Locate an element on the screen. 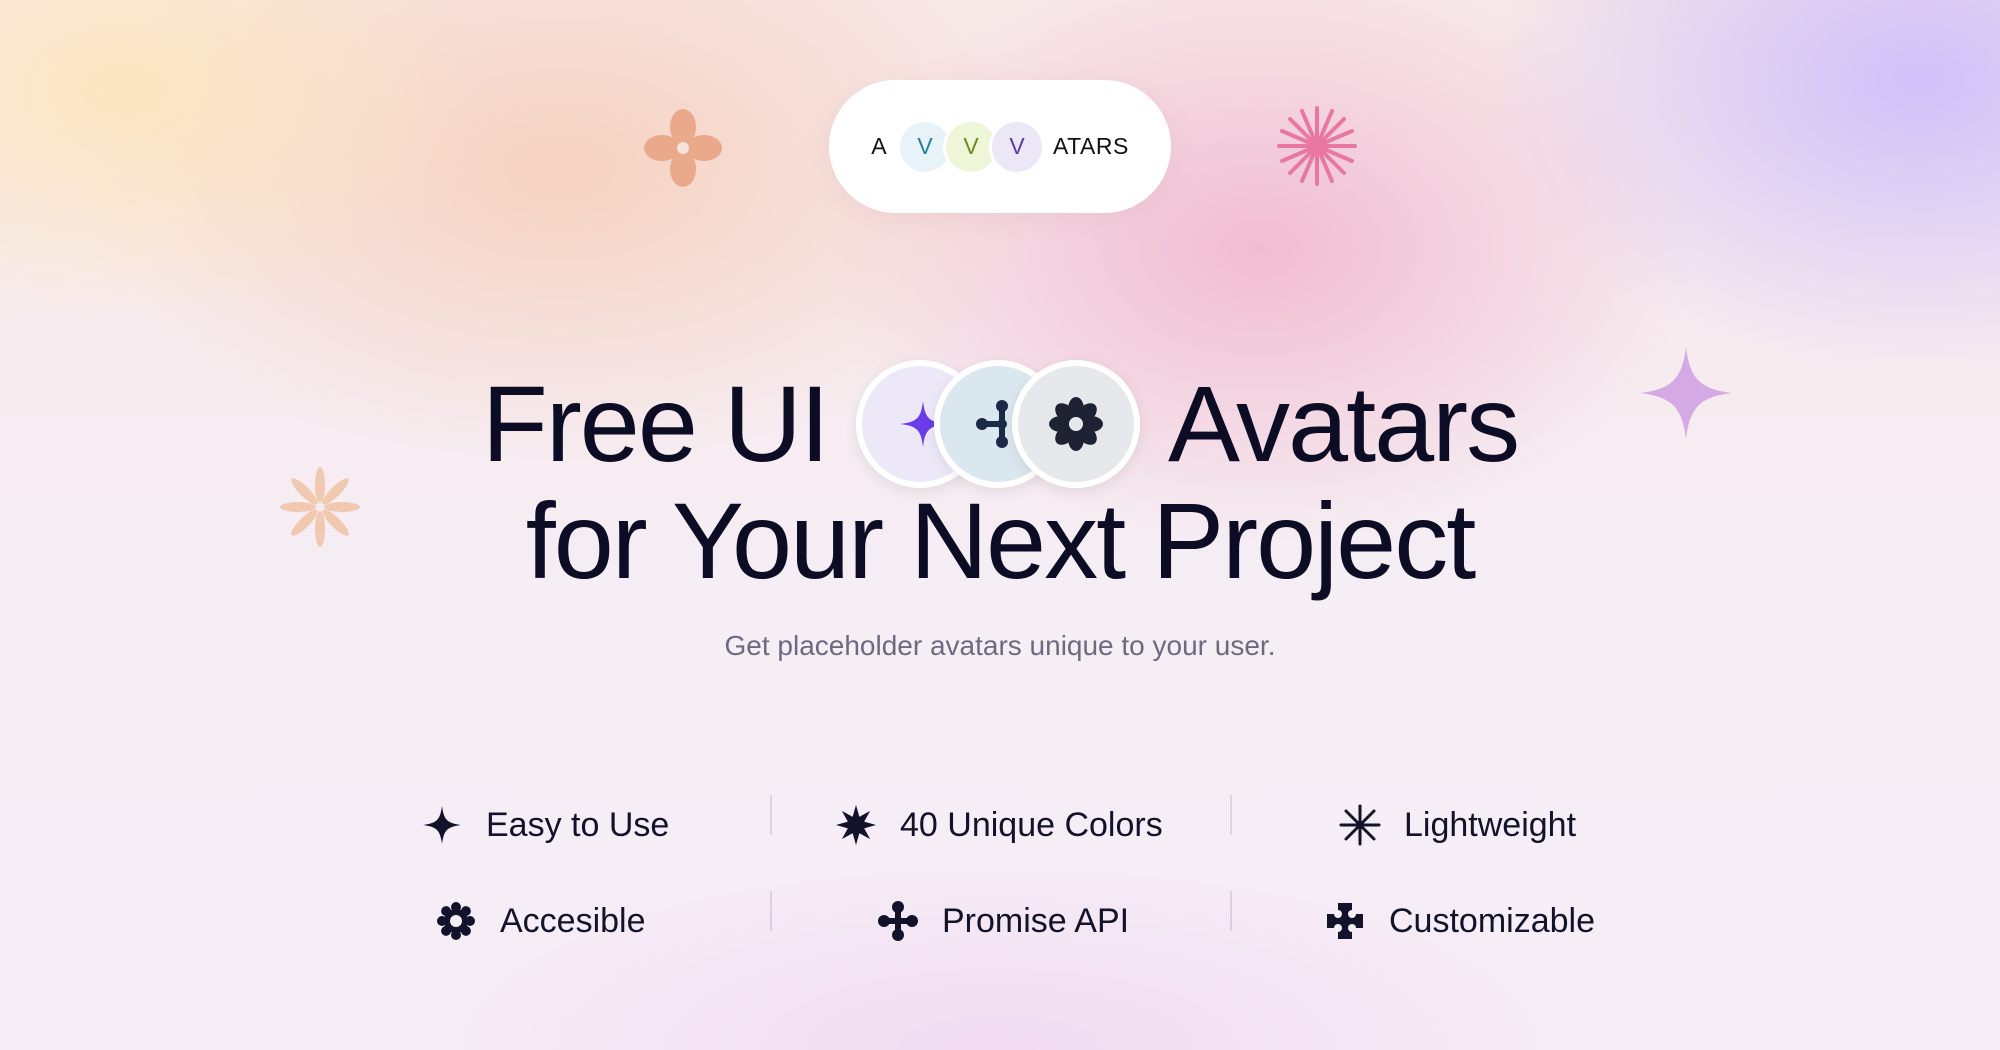 This screenshot has height=1050, width=2000. four-dots-icon is located at coordinates (898, 921).